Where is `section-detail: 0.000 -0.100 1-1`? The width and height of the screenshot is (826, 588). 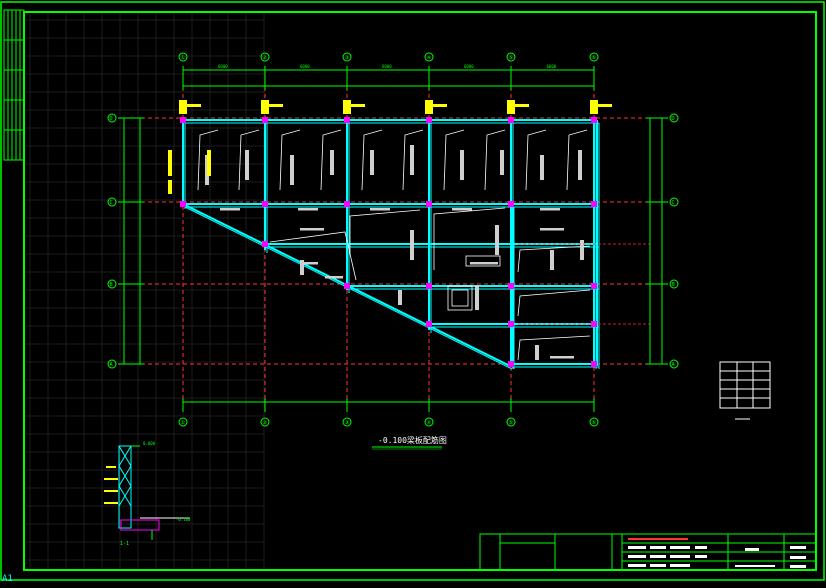 section-detail: 0.000 -0.100 1-1 is located at coordinates (154, 494).